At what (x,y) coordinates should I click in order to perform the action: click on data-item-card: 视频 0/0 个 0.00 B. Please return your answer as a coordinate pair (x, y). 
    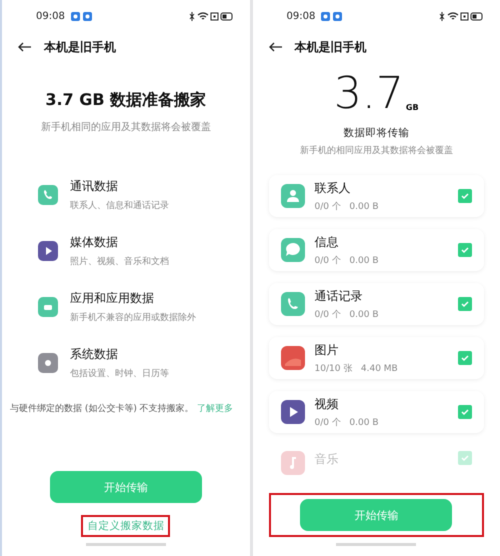
    Looking at the image, I should click on (376, 412).